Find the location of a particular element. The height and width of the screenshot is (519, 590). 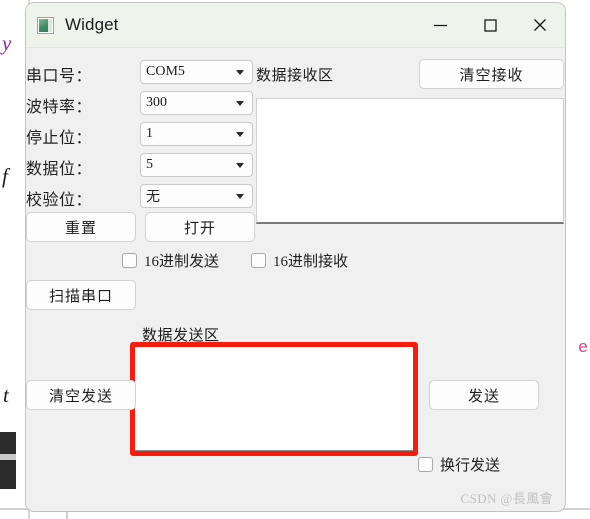

background-letter-t: t is located at coordinates (6, 395).